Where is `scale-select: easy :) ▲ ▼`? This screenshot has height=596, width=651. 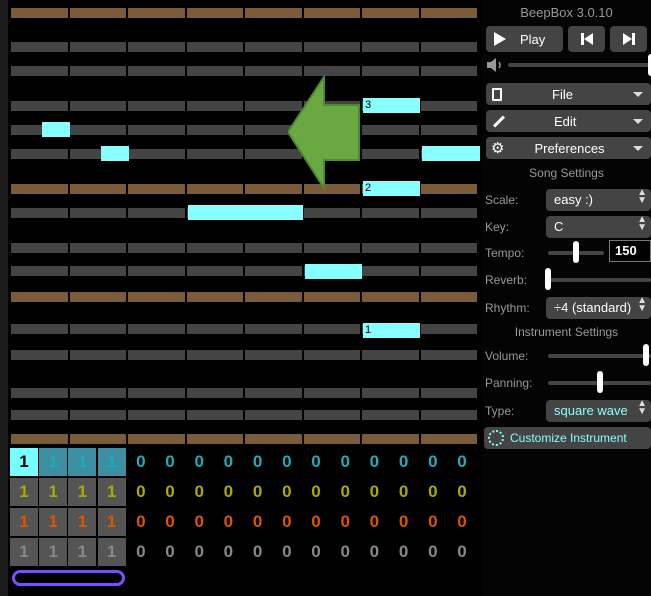
scale-select: easy :) ▲ ▼ is located at coordinates (598, 199).